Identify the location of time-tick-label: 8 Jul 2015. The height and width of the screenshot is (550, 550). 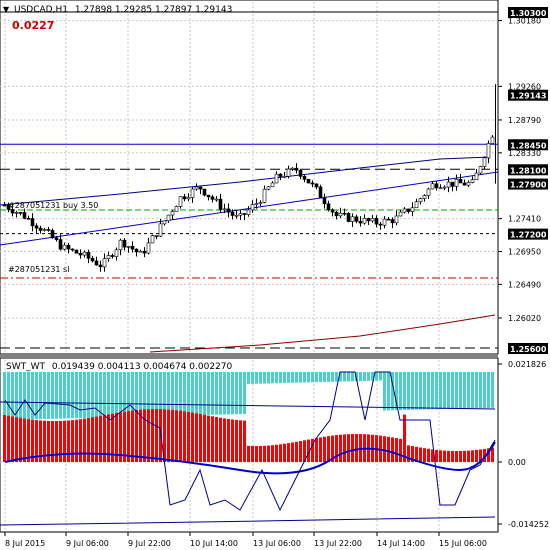
(25, 543).